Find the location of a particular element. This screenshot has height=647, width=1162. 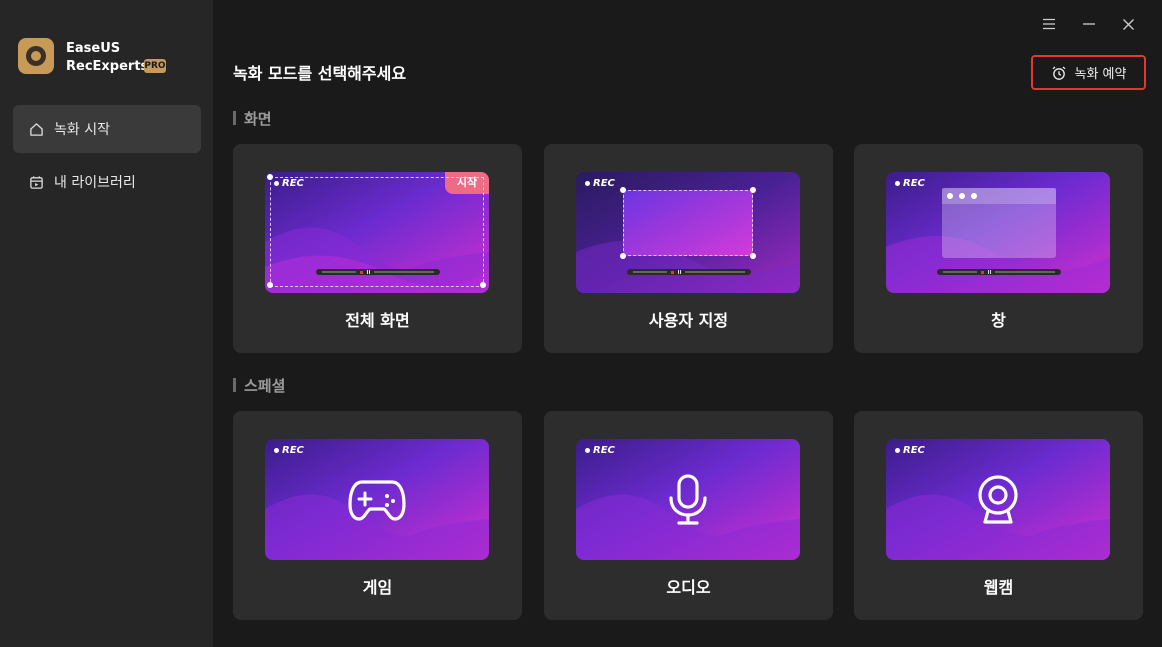

brand-name: EaseUS RecExperts is located at coordinates (107, 58).